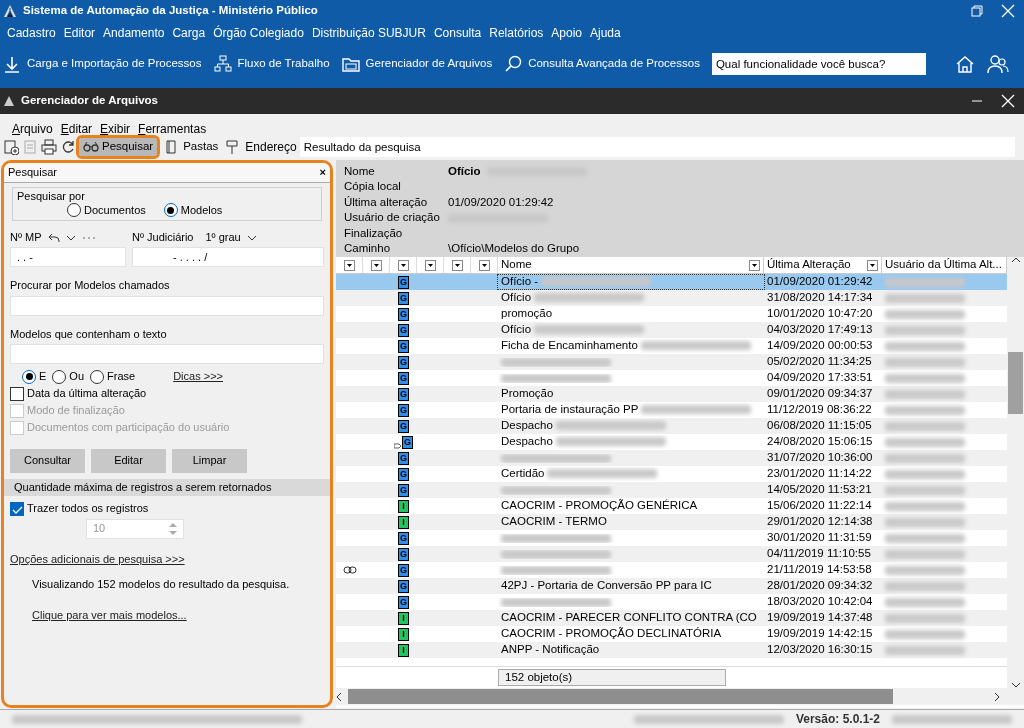 The width and height of the screenshot is (1024, 728). I want to click on search-panel-button: Limpar, so click(209, 460).